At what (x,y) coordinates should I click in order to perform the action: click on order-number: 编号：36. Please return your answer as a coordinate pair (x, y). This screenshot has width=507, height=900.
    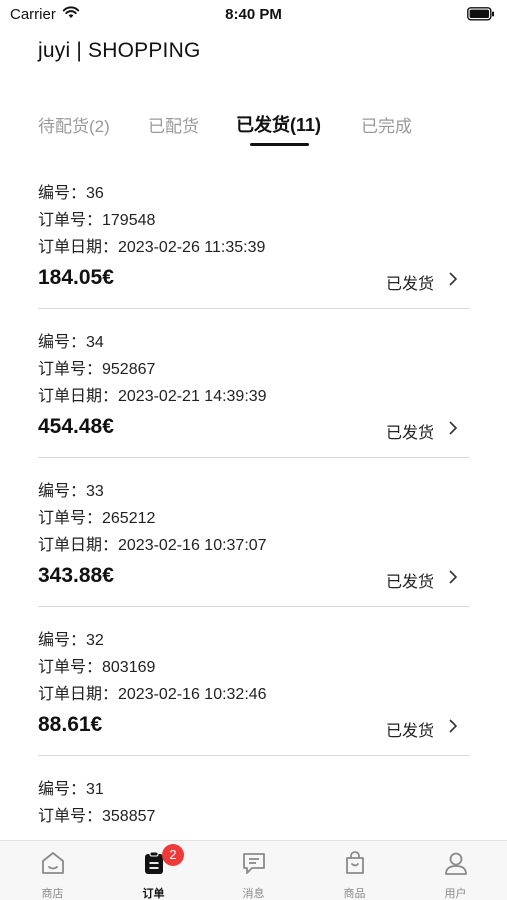
    Looking at the image, I should click on (71, 193).